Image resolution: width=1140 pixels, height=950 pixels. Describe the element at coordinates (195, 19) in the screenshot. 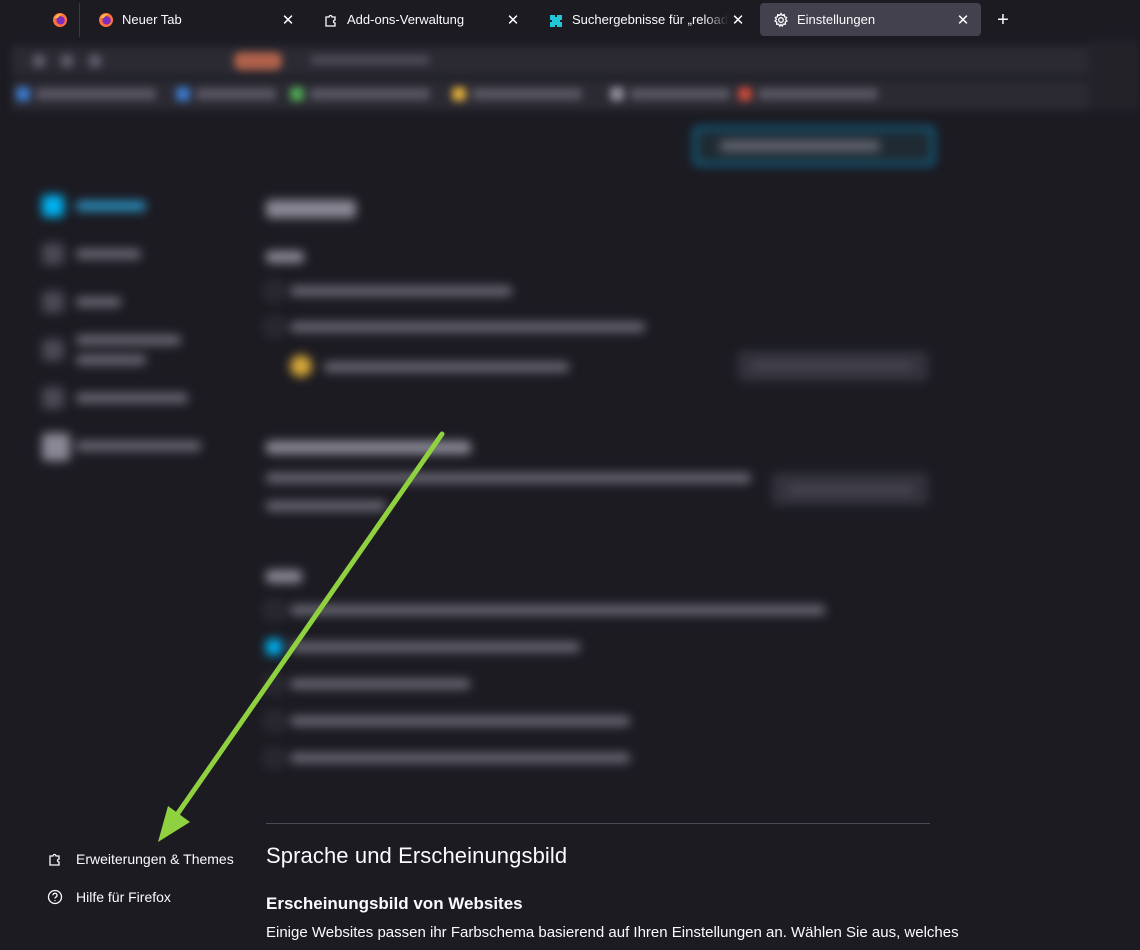

I see `tab-neuer-tab: Neuer Tab ✕` at that location.